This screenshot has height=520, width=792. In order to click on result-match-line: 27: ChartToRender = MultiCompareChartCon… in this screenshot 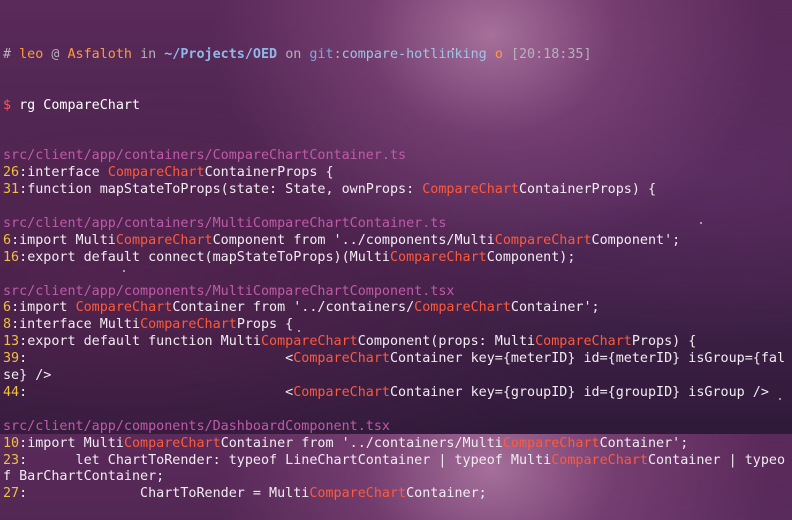, I will do `click(245, 494)`.